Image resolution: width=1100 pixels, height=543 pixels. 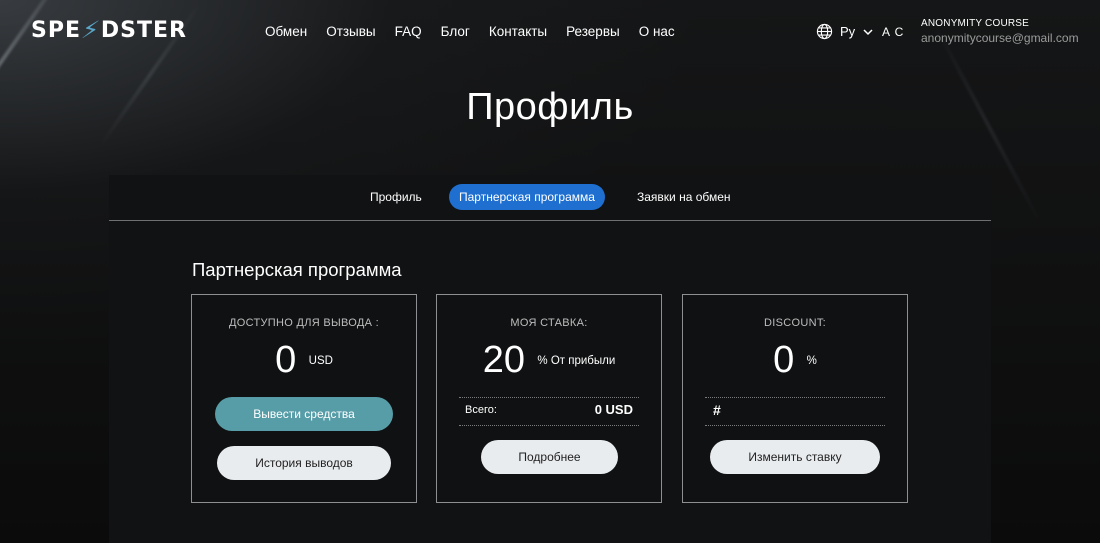 What do you see at coordinates (527, 197) in the screenshot?
I see `tab-partner-program: Партнерская программа` at bounding box center [527, 197].